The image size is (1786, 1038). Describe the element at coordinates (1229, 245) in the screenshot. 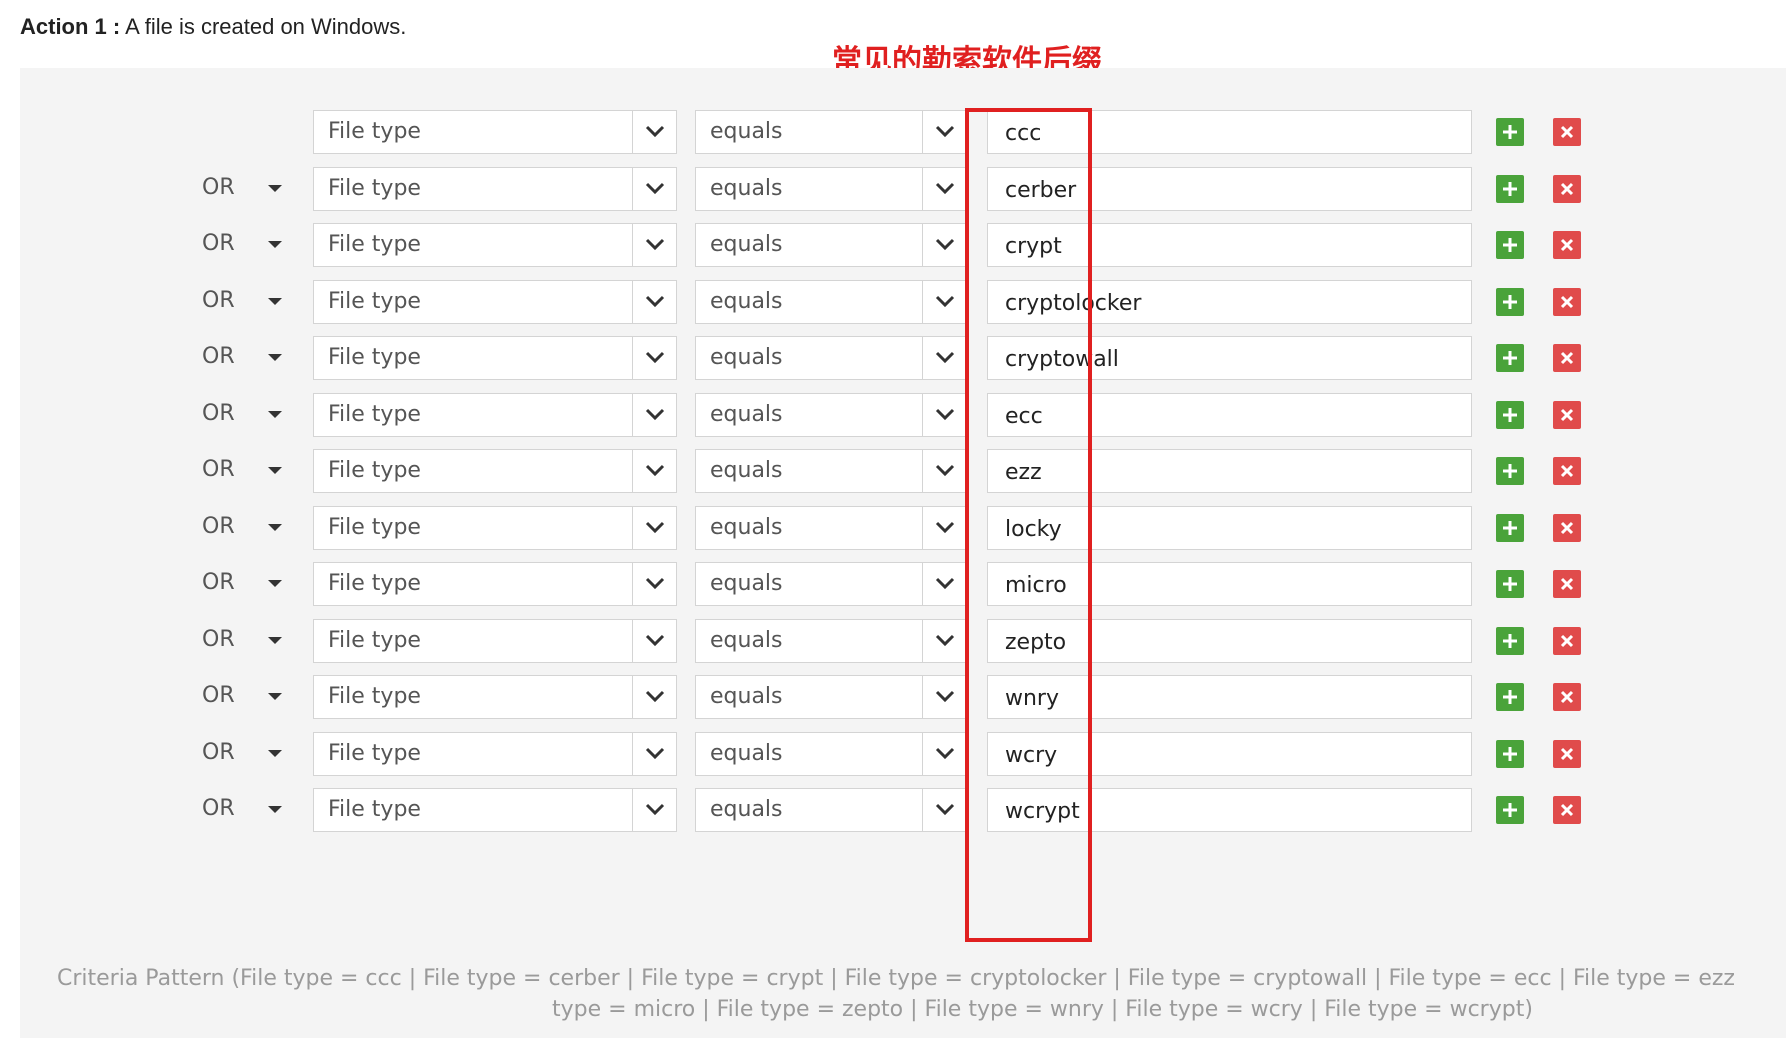

I see `value-input: crypt` at that location.